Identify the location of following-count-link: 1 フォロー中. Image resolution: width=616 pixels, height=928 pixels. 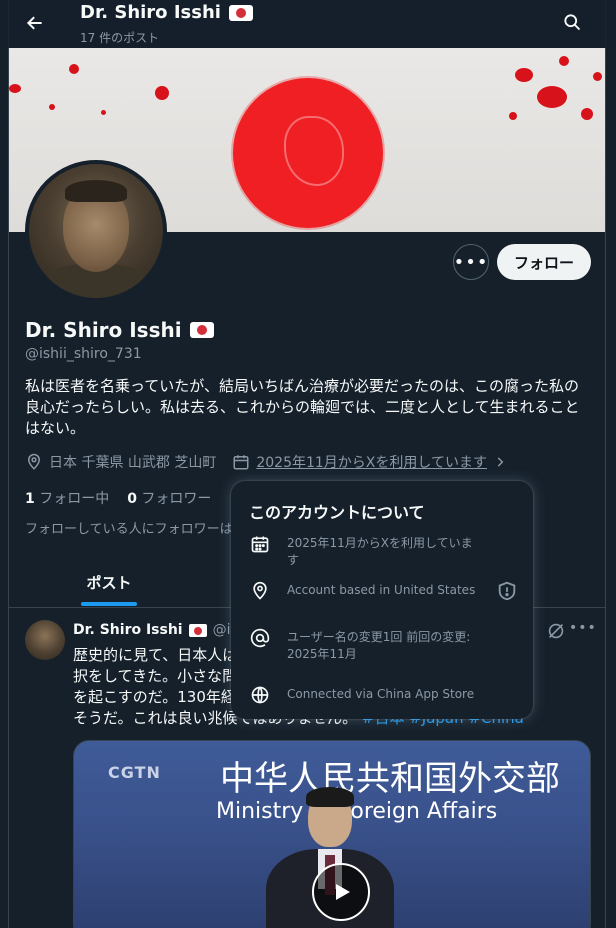
(67, 498).